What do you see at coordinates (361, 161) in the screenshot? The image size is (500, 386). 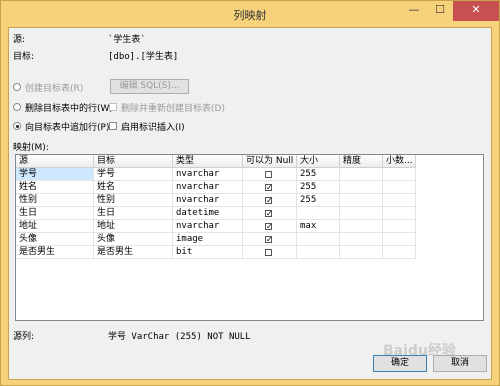 I see `column-header-precision: 精度` at bounding box center [361, 161].